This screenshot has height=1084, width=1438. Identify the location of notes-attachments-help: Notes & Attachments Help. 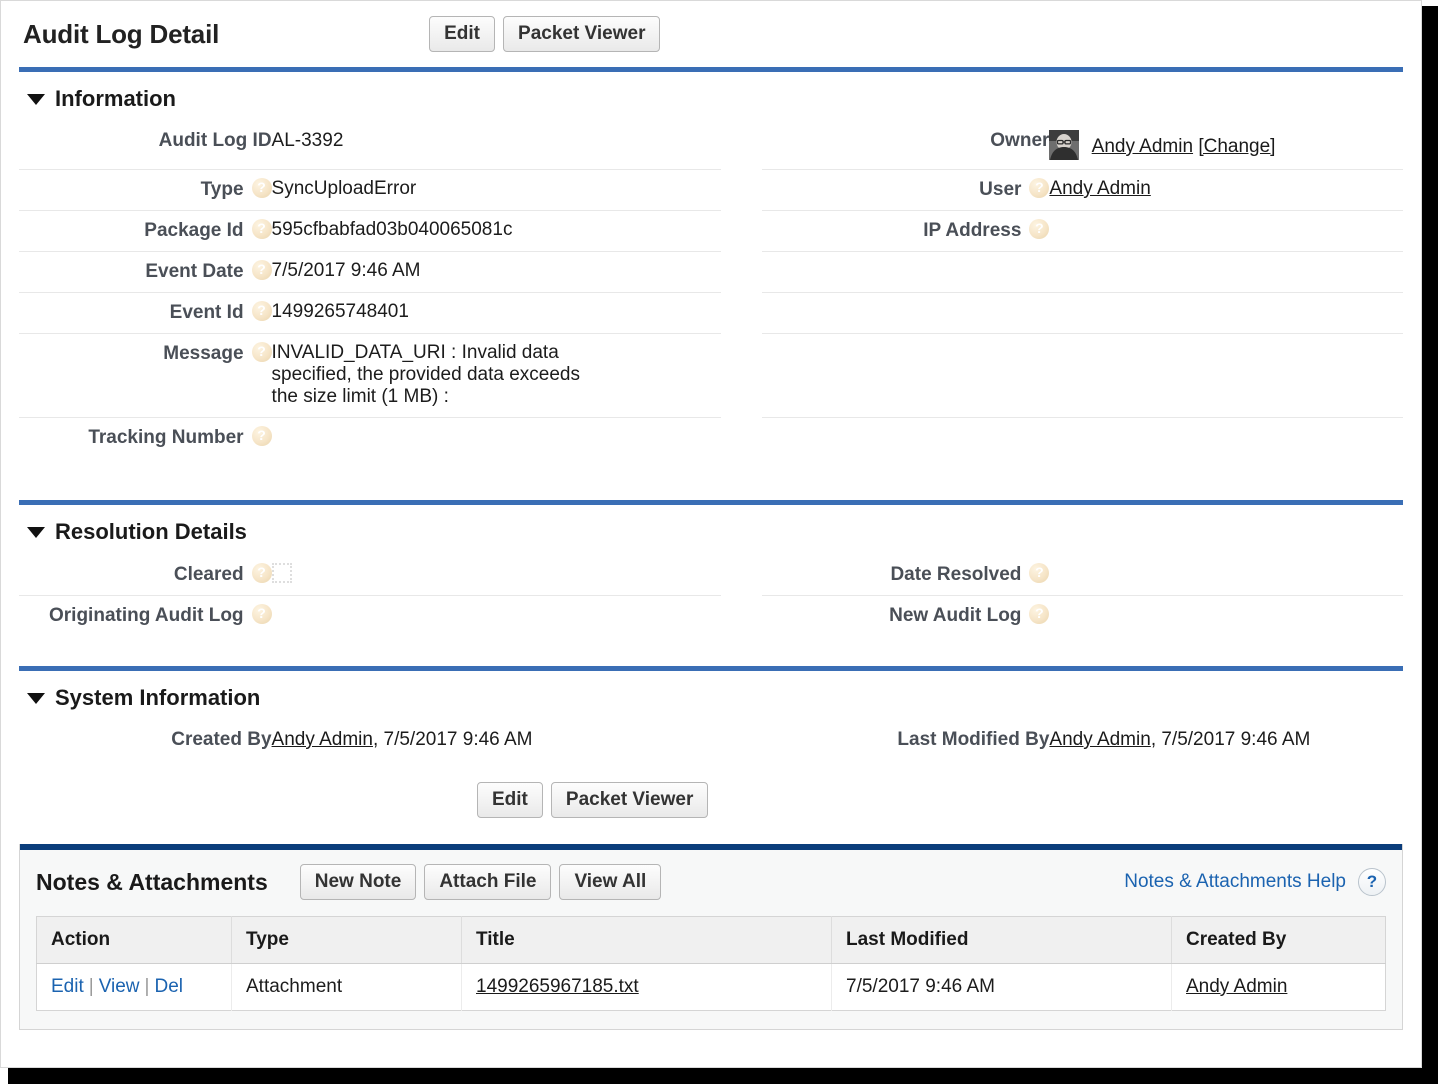
(1255, 882).